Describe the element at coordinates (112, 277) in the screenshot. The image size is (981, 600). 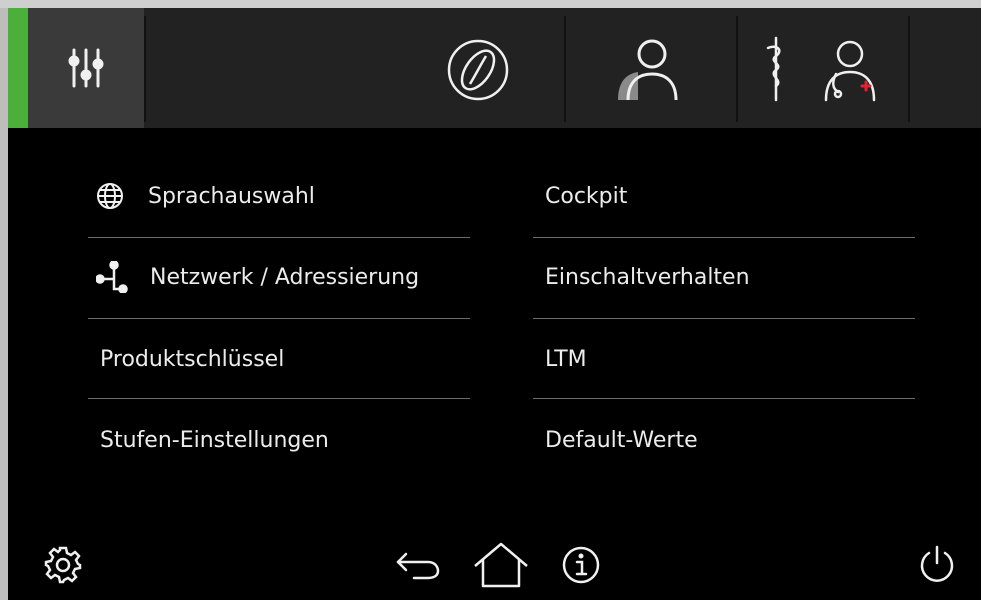
I see `network-icon` at that location.